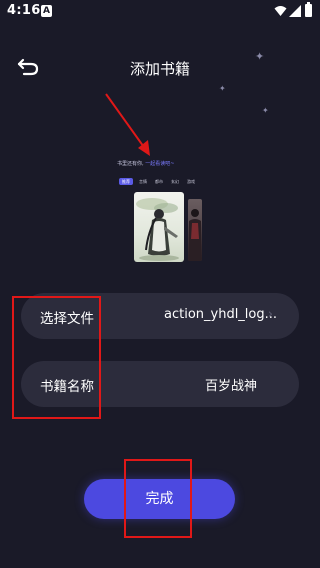 This screenshot has width=320, height=568. I want to click on preview-slogan: 书里还有你, 一起看读吧~, so click(145, 163).